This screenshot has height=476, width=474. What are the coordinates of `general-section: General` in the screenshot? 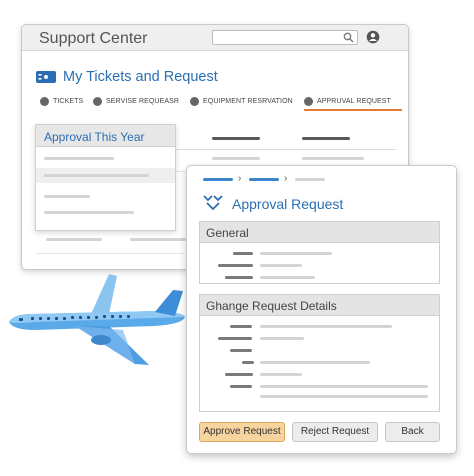 It's located at (319, 252).